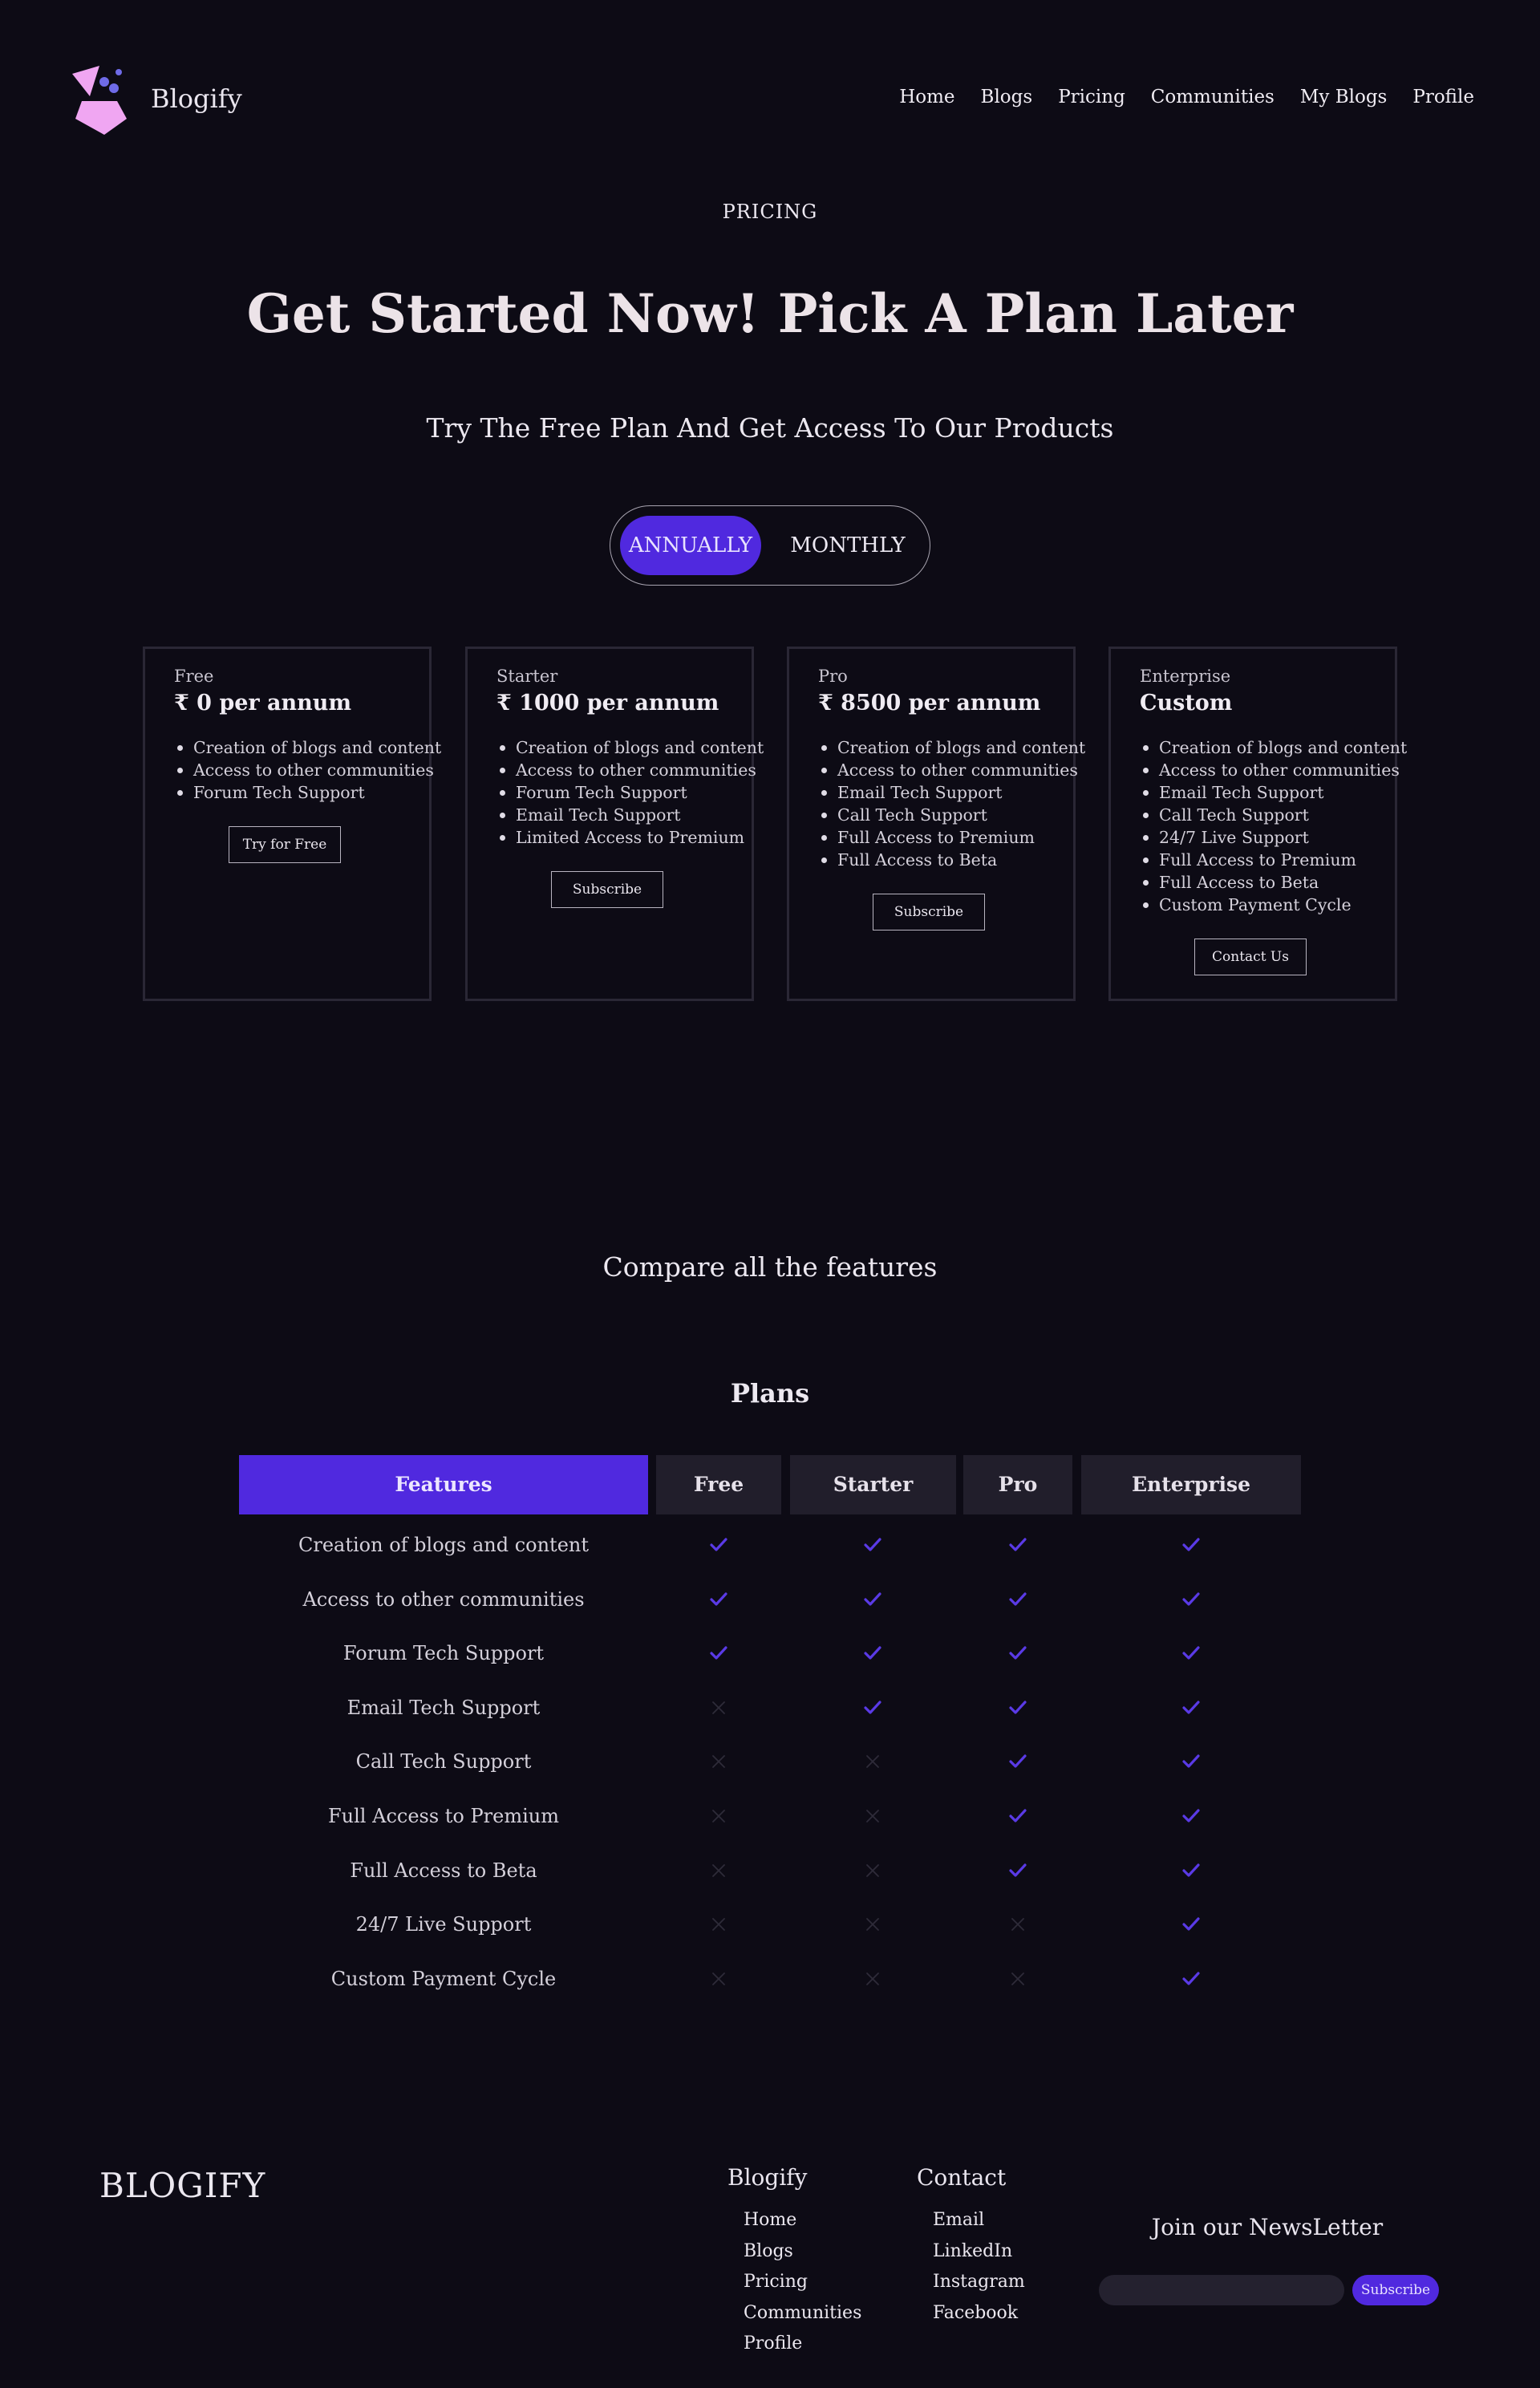  Describe the element at coordinates (443, 1707) in the screenshot. I see `feature-name: Email Tech Support` at that location.